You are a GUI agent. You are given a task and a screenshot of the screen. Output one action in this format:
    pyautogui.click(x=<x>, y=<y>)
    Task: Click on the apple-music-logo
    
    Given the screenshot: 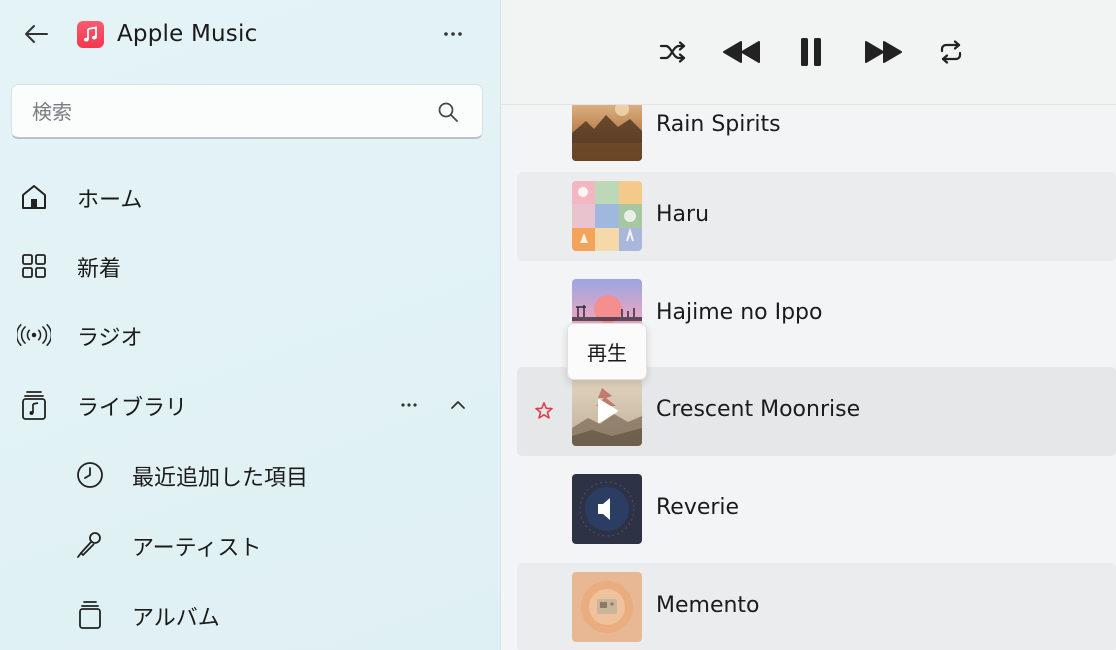 What is the action you would take?
    pyautogui.click(x=90, y=34)
    